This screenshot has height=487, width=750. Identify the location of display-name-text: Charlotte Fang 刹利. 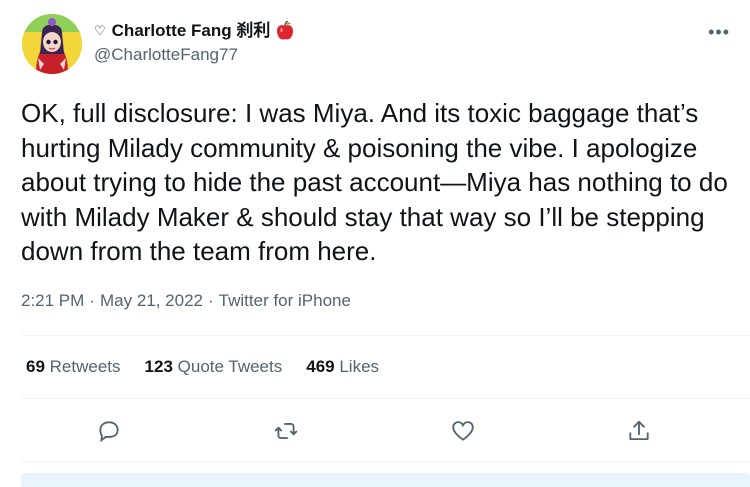
(191, 31).